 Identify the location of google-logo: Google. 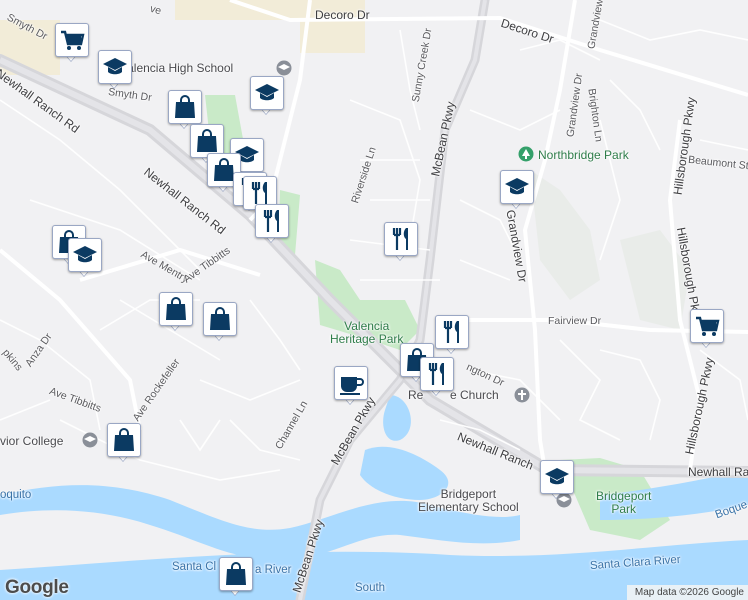
(37, 588).